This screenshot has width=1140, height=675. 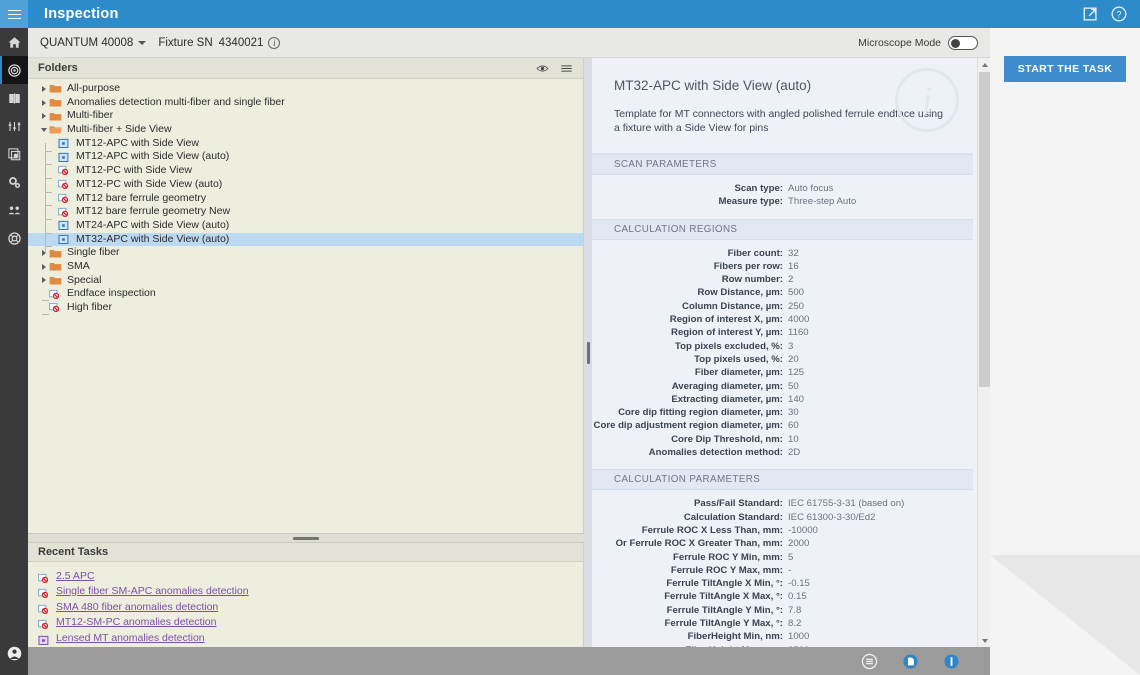 What do you see at coordinates (14, 14) in the screenshot?
I see `hamburger-menu-button` at bounding box center [14, 14].